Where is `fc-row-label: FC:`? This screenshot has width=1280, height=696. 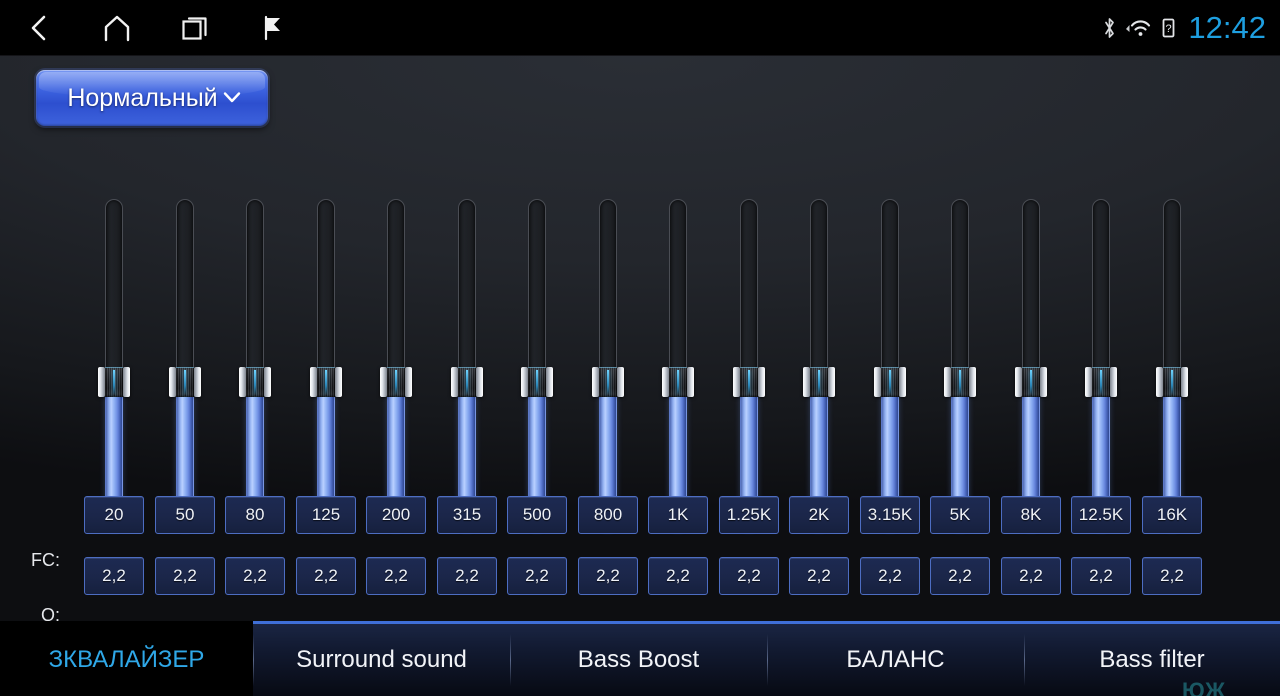
fc-row-label: FC: is located at coordinates (45, 560).